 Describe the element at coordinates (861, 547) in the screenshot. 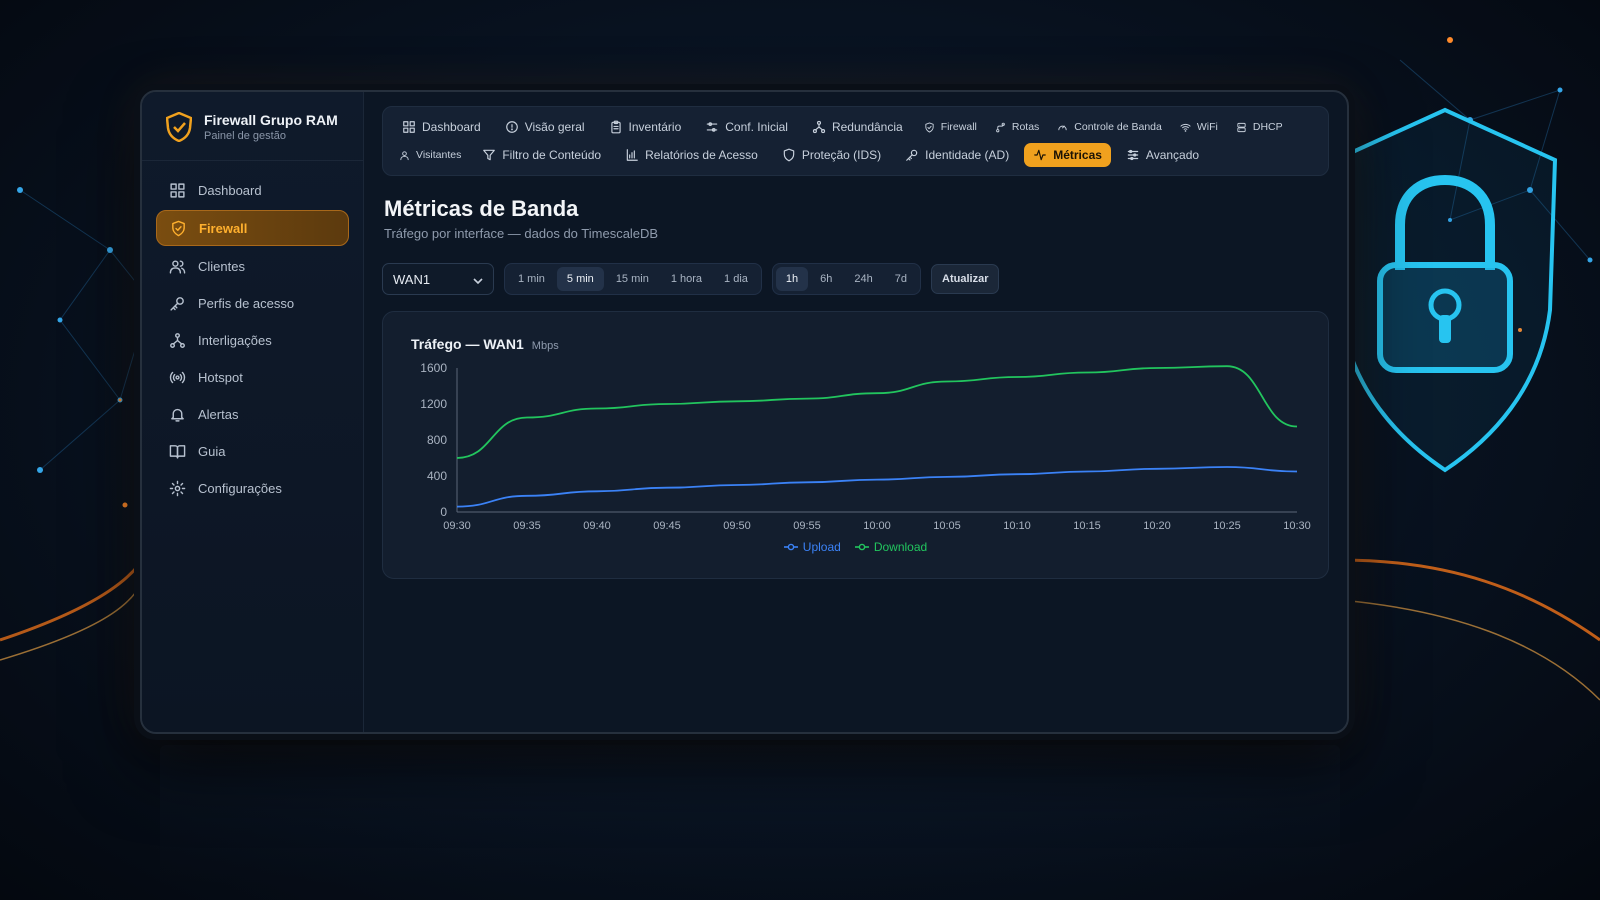

I see `legend-marker-icon` at that location.